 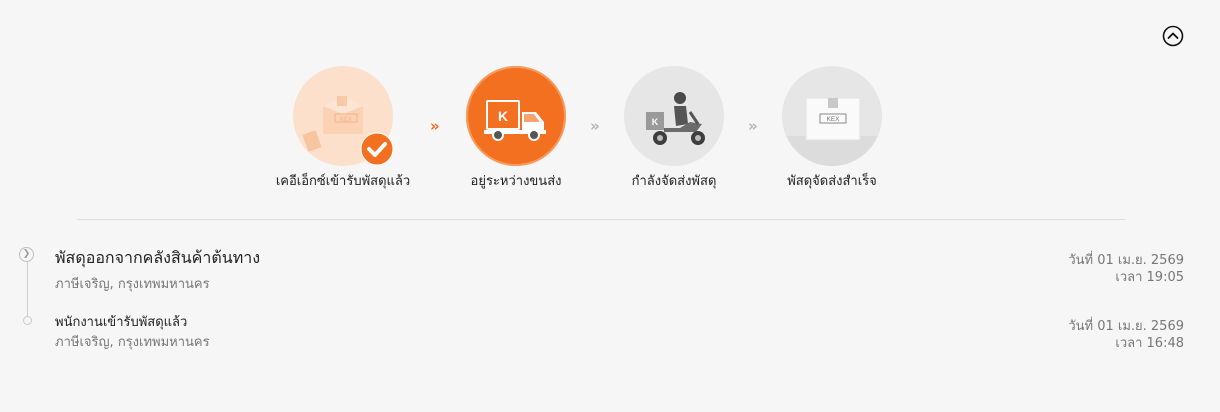 What do you see at coordinates (1149, 343) in the screenshot?
I see `event-time: เวลา 16:48` at bounding box center [1149, 343].